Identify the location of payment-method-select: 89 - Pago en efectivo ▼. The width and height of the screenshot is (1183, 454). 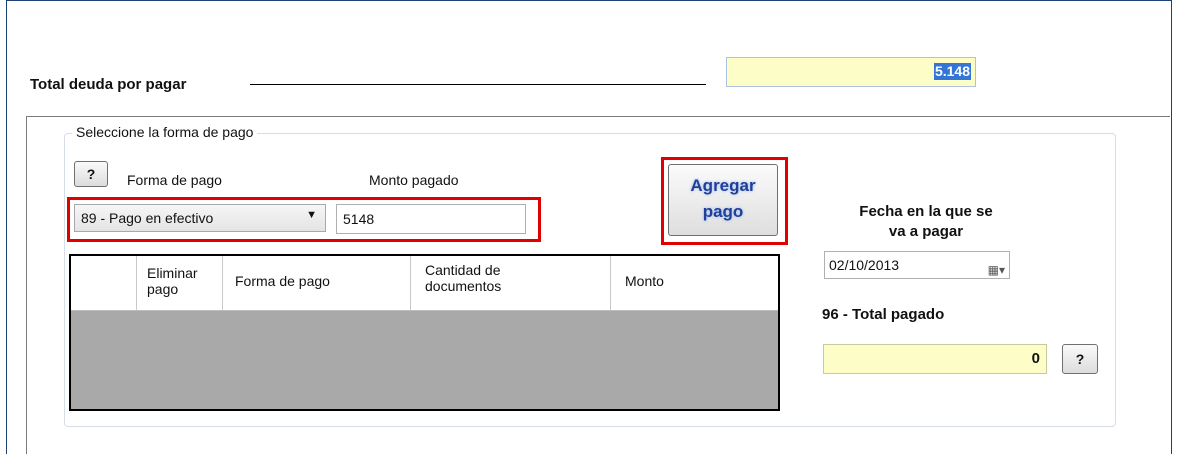
(200, 218).